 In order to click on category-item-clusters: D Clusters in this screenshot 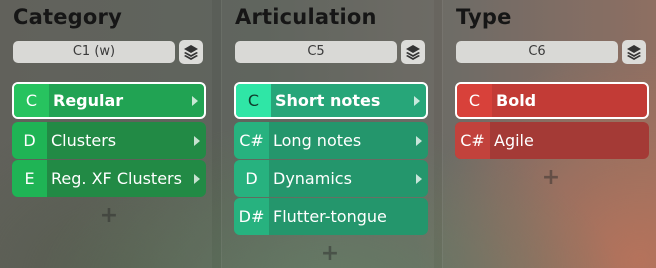, I will do `click(109, 140)`.